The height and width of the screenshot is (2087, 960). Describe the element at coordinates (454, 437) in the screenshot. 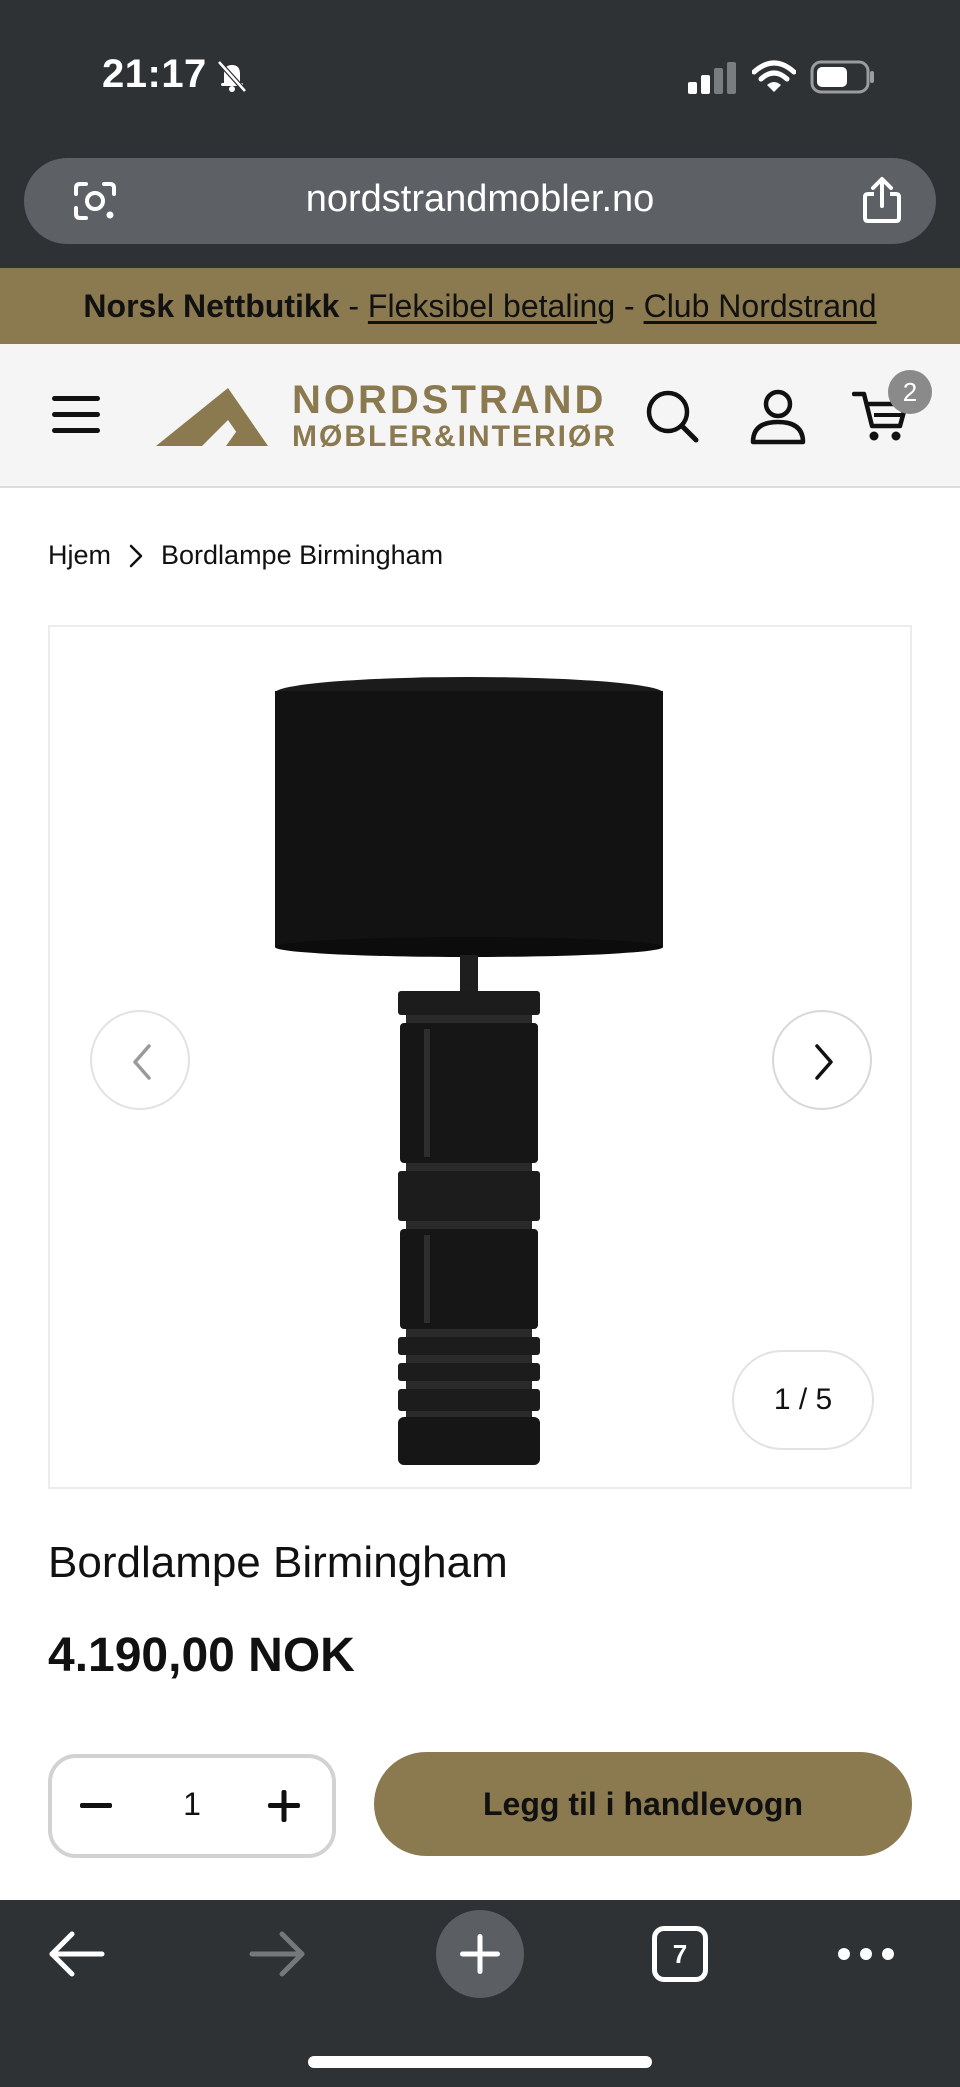

I see `logo-text-secondary: MØBLER&INTERIØR` at that location.